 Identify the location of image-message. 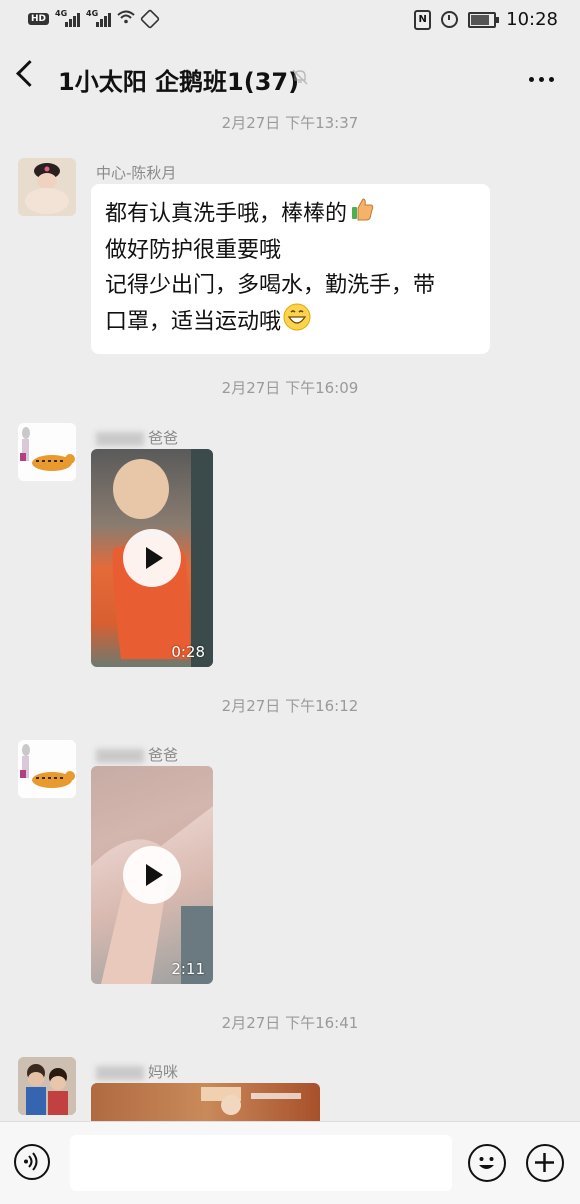
(205, 1102).